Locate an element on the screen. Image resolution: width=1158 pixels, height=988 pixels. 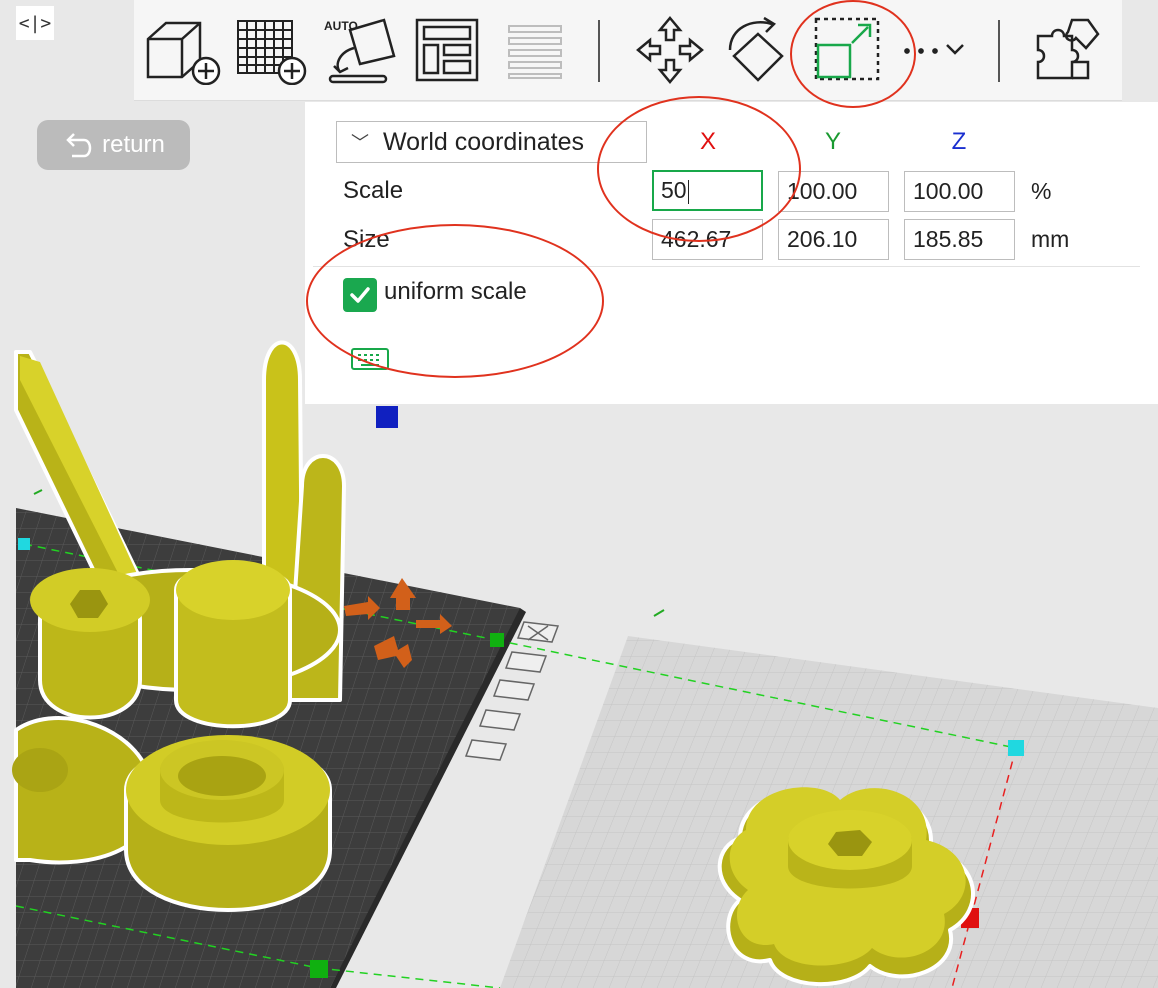
scale-y-input: 100.00 is located at coordinates (833, 191).